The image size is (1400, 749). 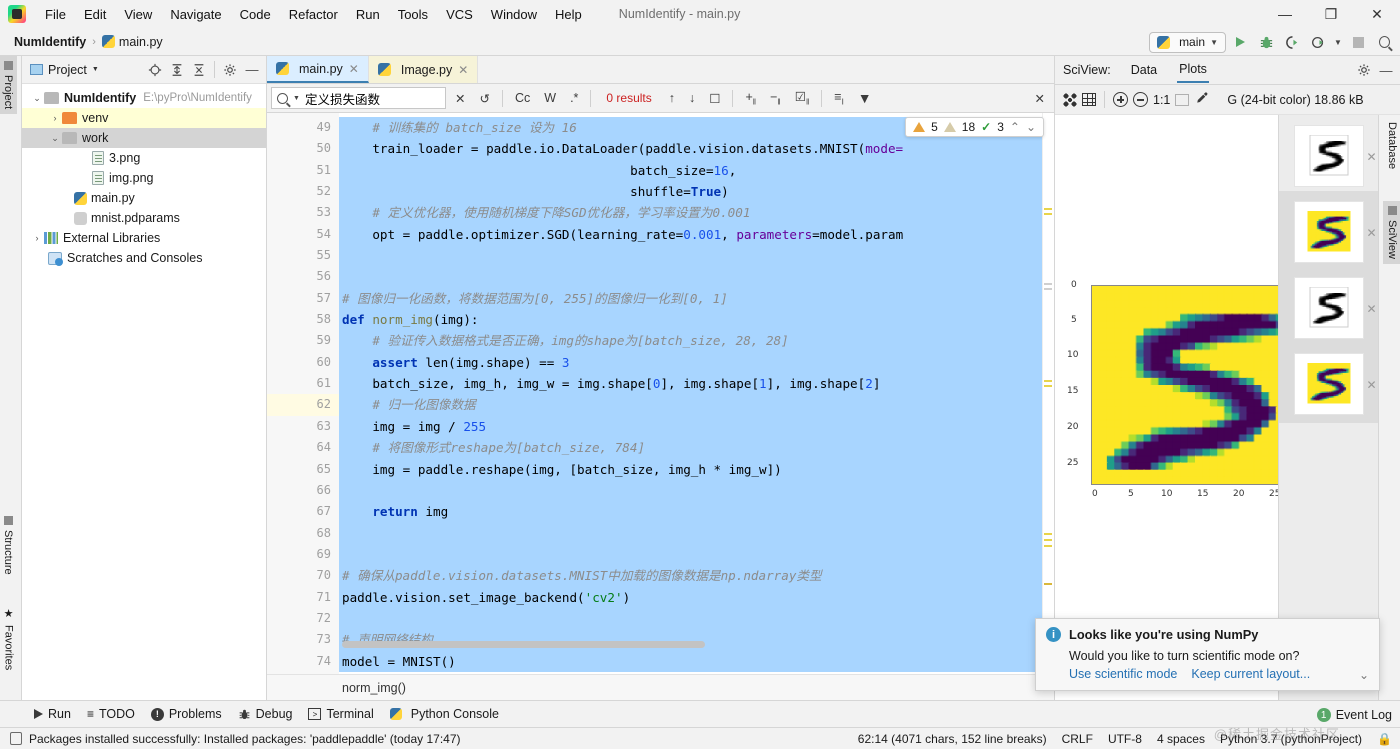 I want to click on tool-window-problems: ! Problems, so click(x=186, y=714).